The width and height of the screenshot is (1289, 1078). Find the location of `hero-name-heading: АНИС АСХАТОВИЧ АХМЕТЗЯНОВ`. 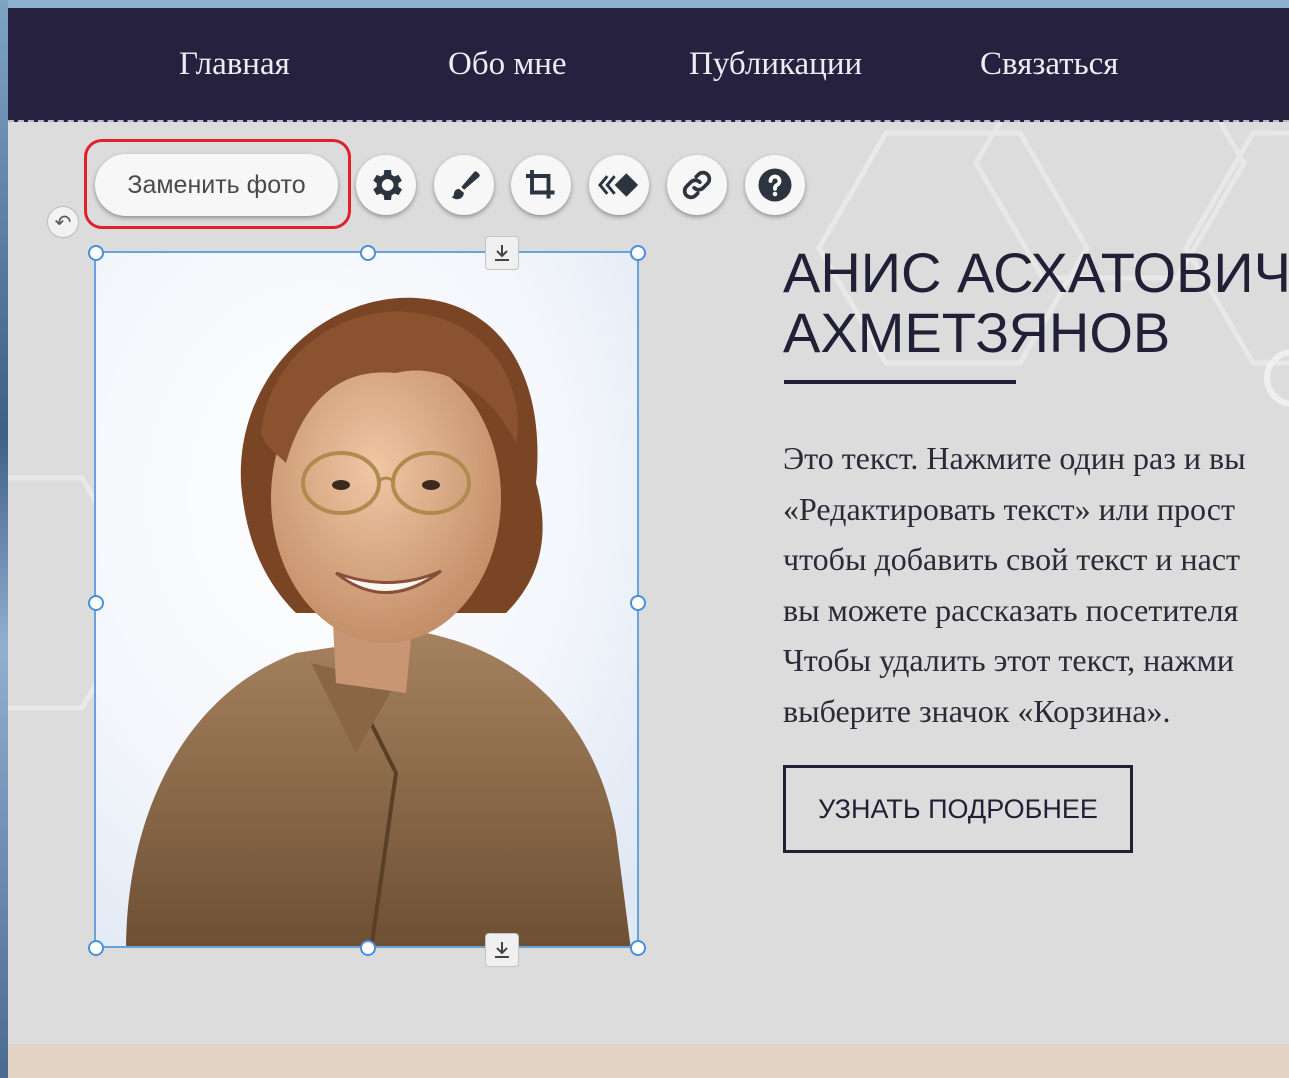

hero-name-heading: АНИС АСХАТОВИЧ АХМЕТЗЯНОВ is located at coordinates (1036, 303).